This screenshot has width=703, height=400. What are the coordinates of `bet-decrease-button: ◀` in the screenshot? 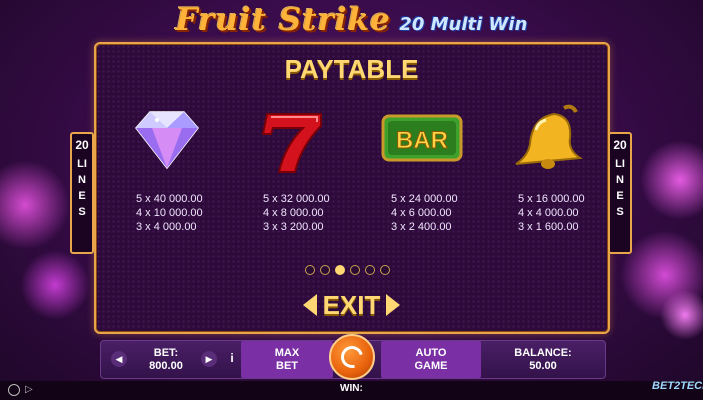 It's located at (119, 359).